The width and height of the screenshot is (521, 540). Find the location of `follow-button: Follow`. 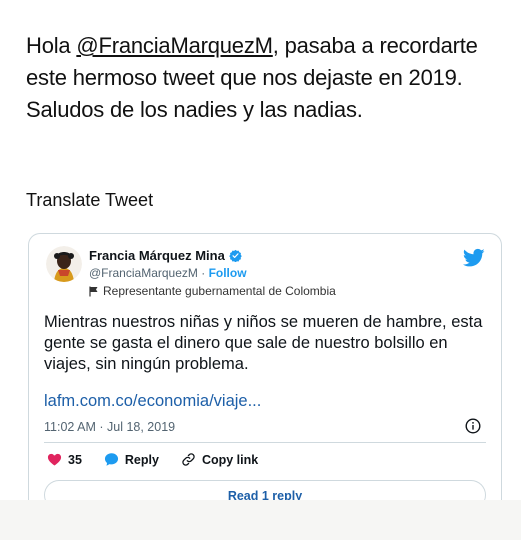

follow-button: Follow is located at coordinates (228, 273).